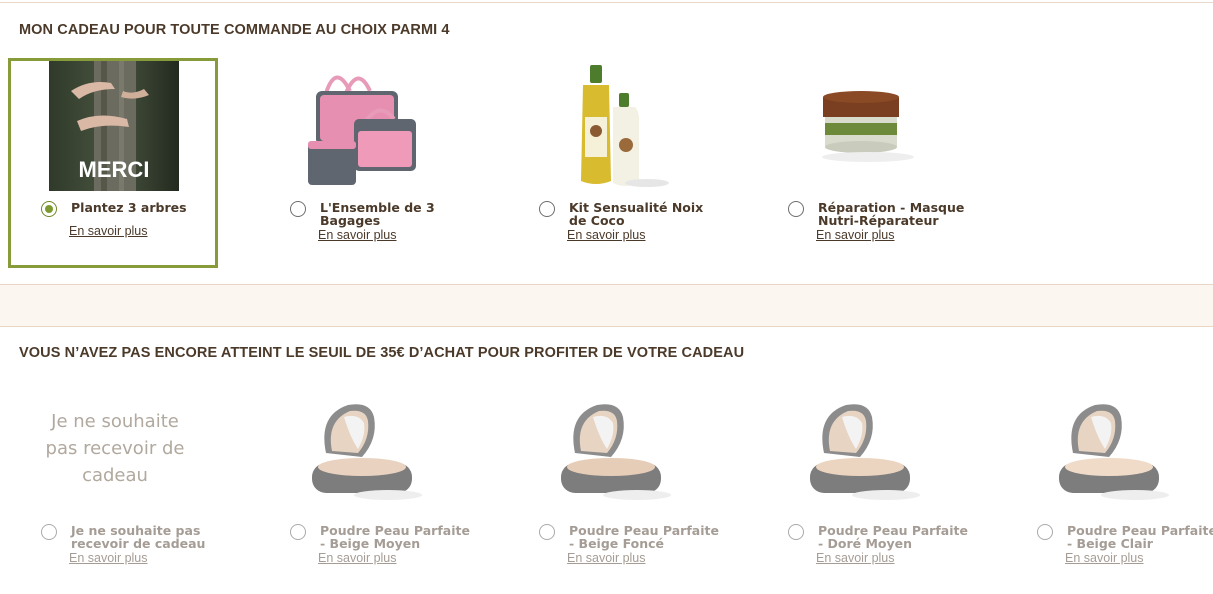  I want to click on dore-moyen-more-link: En savoir plus, so click(855, 558).